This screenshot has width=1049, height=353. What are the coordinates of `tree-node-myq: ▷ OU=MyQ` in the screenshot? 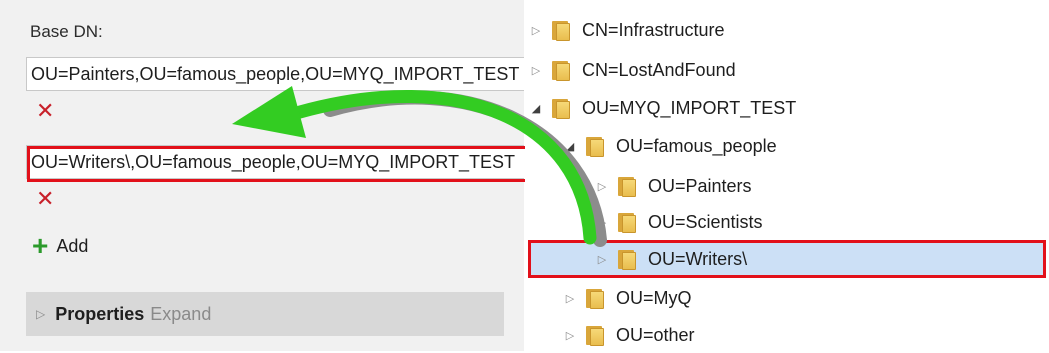 It's located at (627, 298).